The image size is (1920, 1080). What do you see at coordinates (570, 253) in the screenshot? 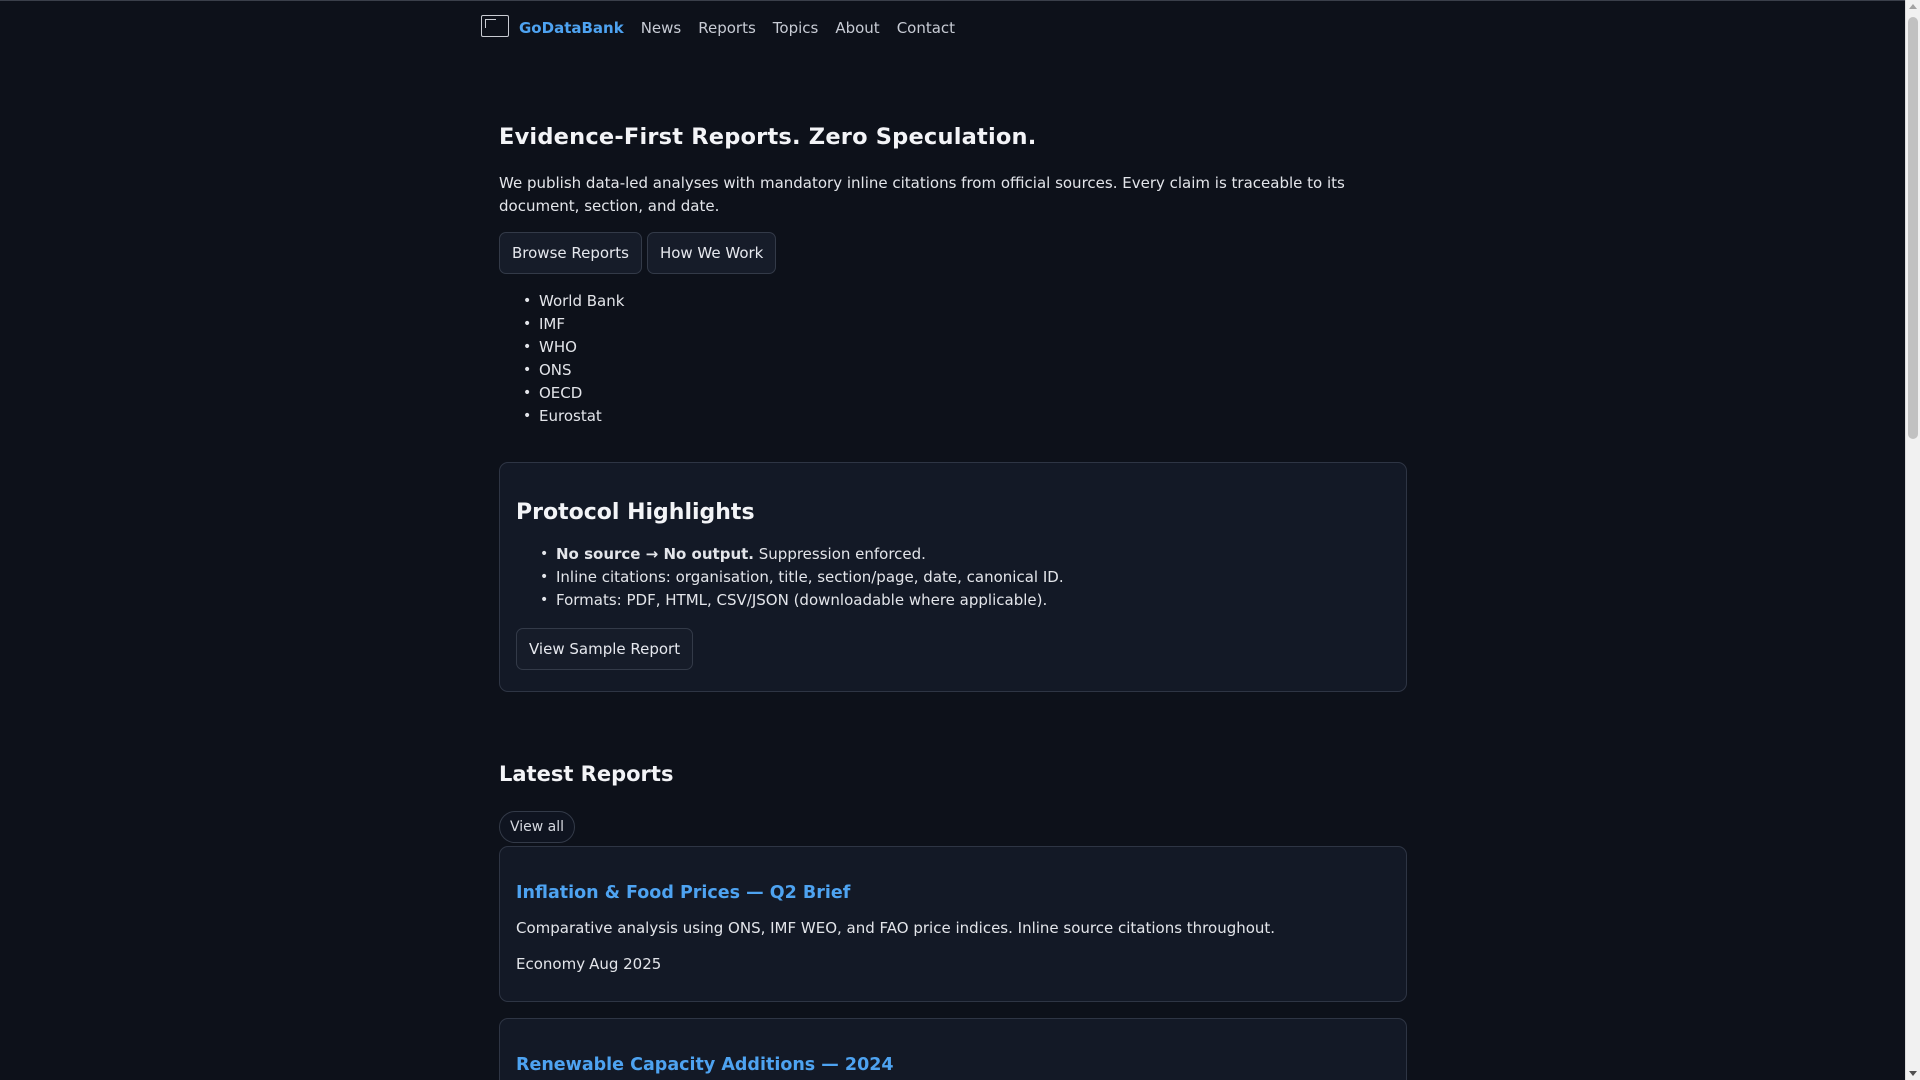
I see `browse-reports-button: Browse Reports` at bounding box center [570, 253].